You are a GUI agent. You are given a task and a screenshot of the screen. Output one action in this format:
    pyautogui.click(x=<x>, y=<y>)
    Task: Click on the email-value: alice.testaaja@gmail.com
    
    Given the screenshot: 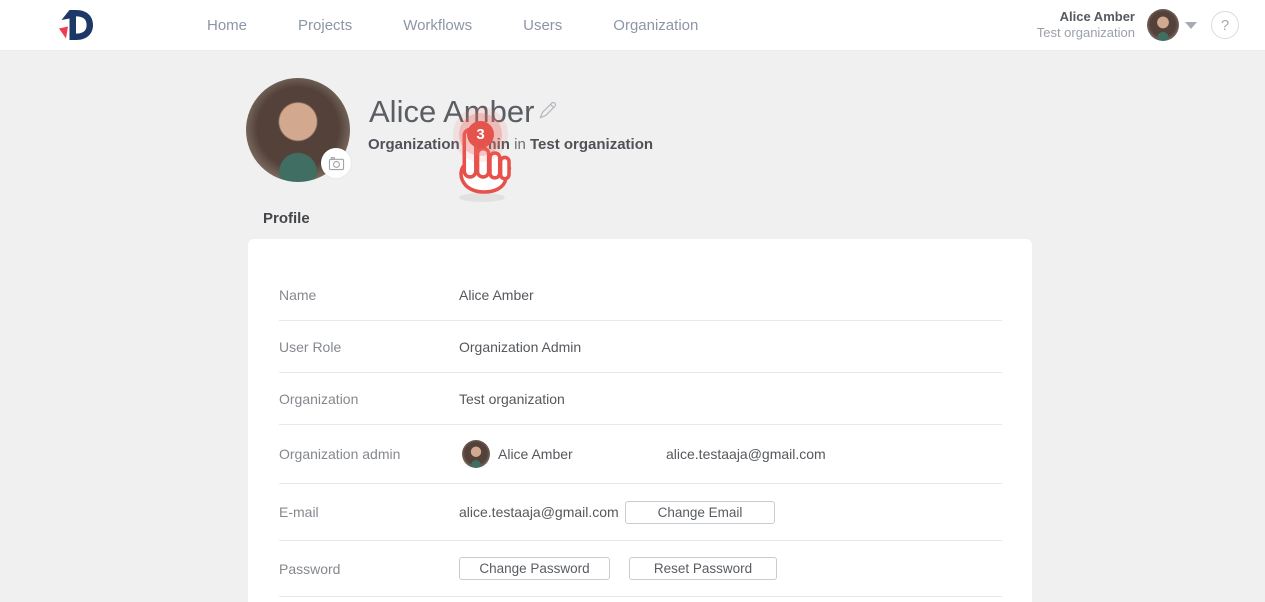 What is the action you would take?
    pyautogui.click(x=539, y=512)
    